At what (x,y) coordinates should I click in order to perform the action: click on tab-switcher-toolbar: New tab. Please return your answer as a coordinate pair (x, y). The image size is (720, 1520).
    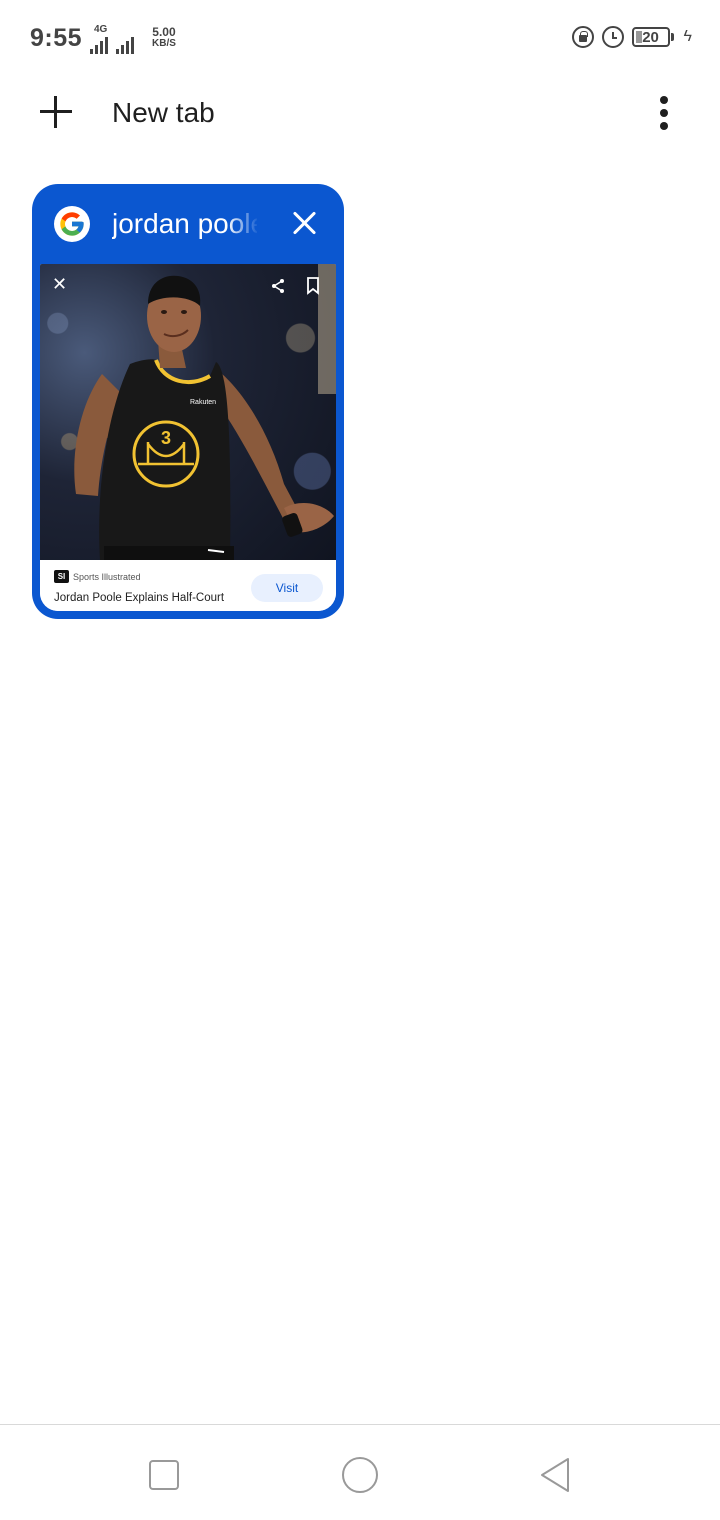
    Looking at the image, I should click on (360, 114).